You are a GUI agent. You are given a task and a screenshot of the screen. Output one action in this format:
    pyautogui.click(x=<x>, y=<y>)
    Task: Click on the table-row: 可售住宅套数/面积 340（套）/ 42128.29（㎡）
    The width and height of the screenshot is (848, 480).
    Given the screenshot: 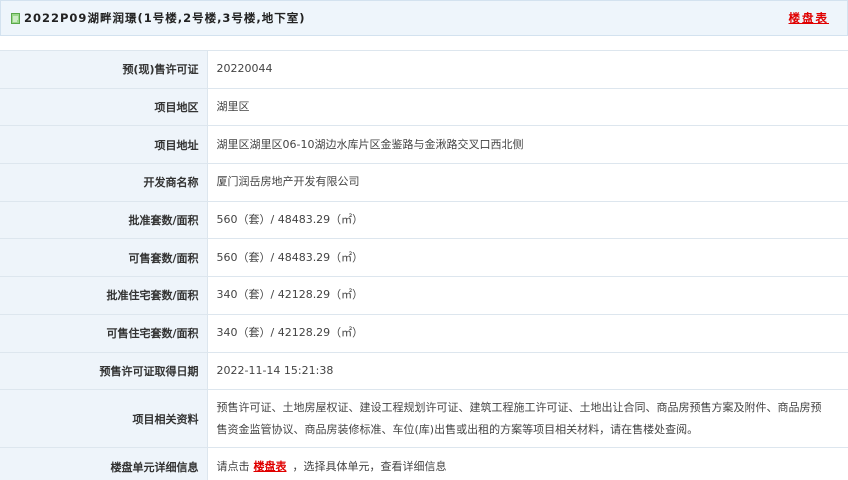 What is the action you would take?
    pyautogui.click(x=424, y=333)
    